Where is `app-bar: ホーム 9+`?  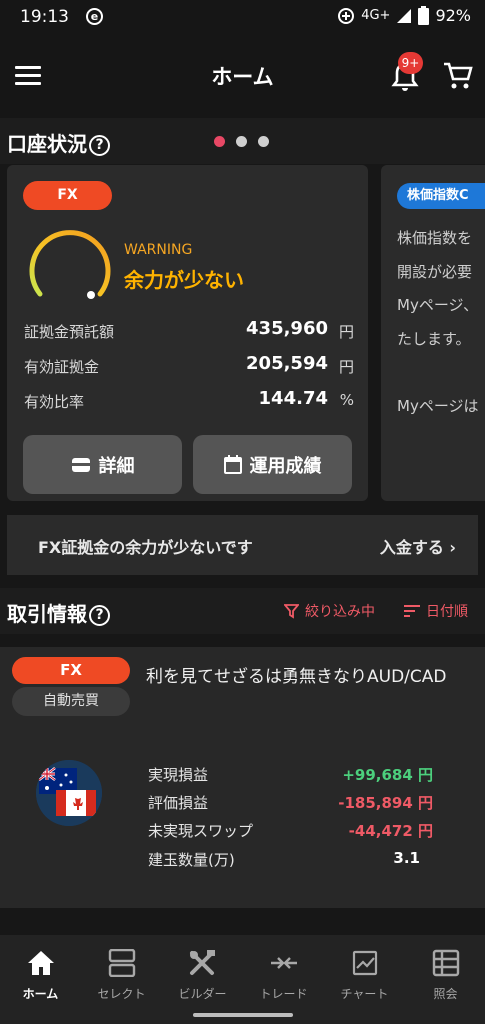
app-bar: ホーム 9+ is located at coordinates (242, 76).